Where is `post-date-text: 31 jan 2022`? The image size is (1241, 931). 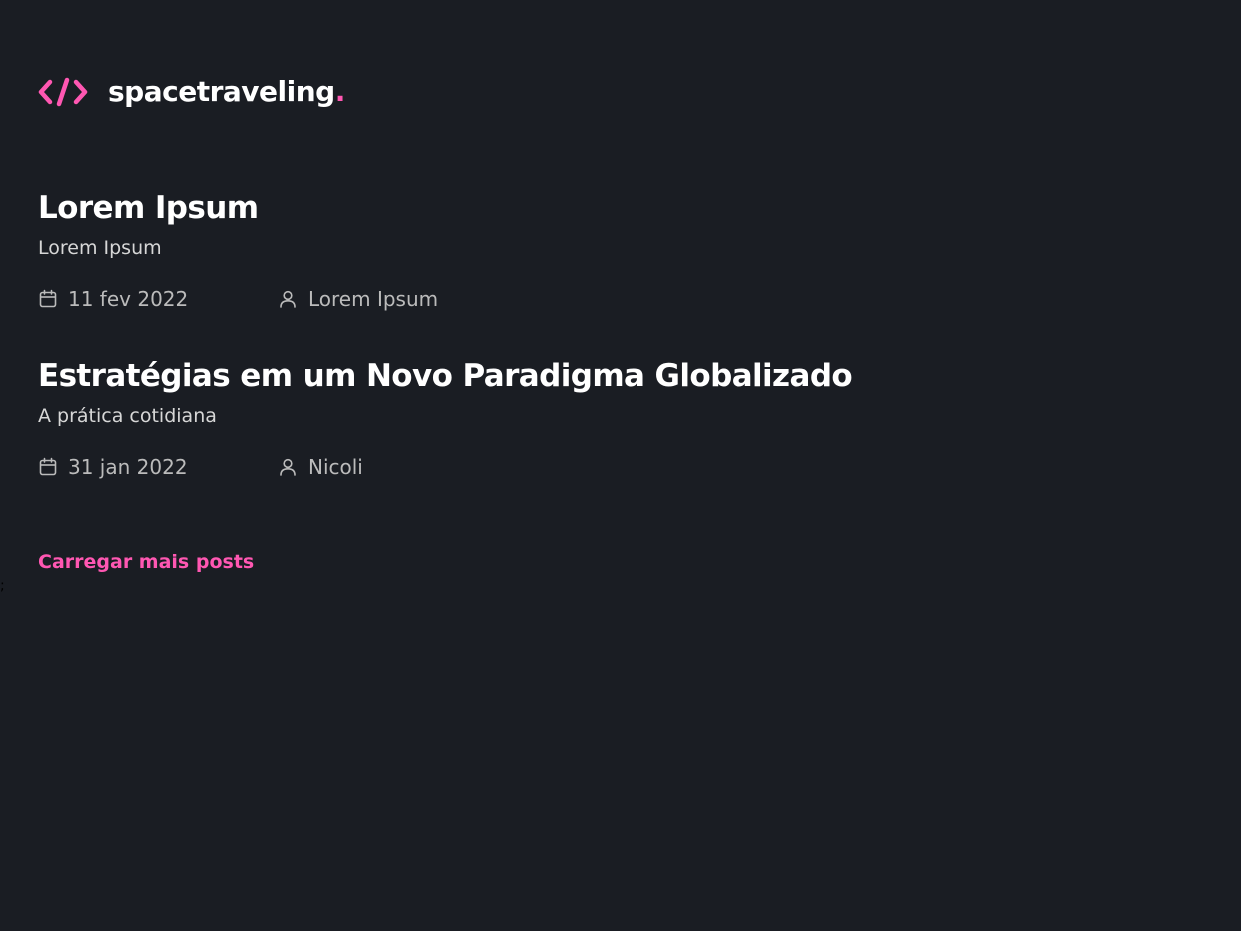
post-date-text: 31 jan 2022 is located at coordinates (128, 467).